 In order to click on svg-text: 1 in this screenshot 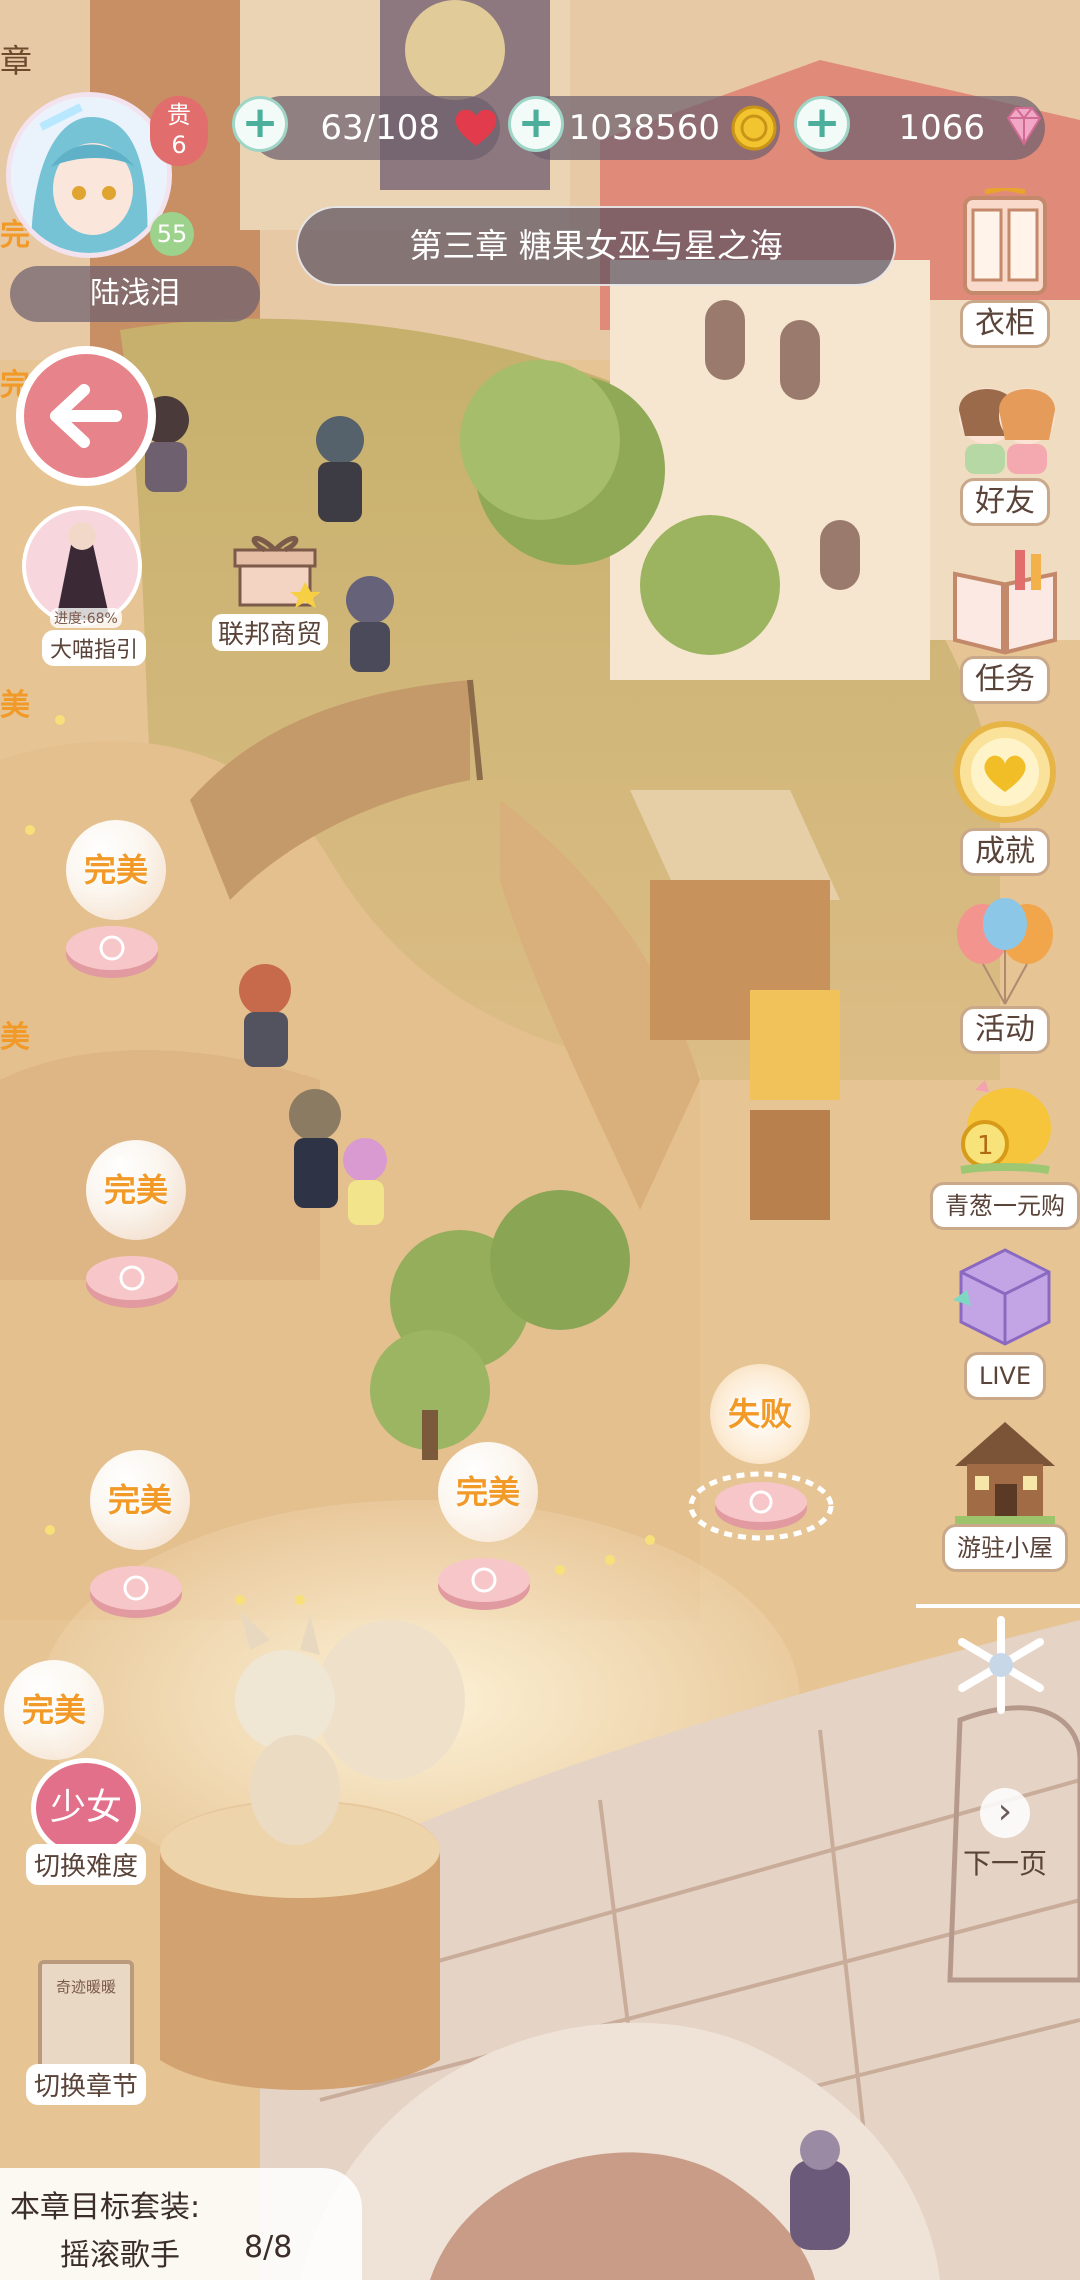, I will do `click(985, 1146)`.